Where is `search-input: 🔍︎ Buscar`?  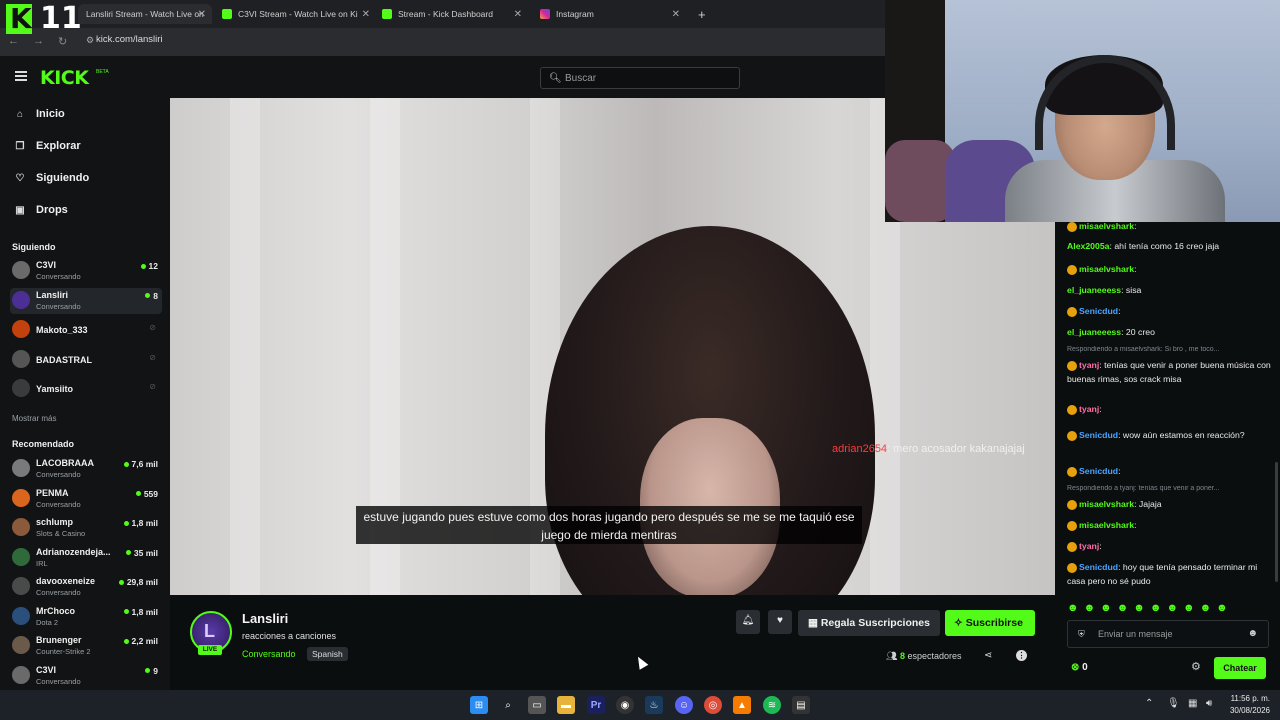 search-input: 🔍︎ Buscar is located at coordinates (640, 78).